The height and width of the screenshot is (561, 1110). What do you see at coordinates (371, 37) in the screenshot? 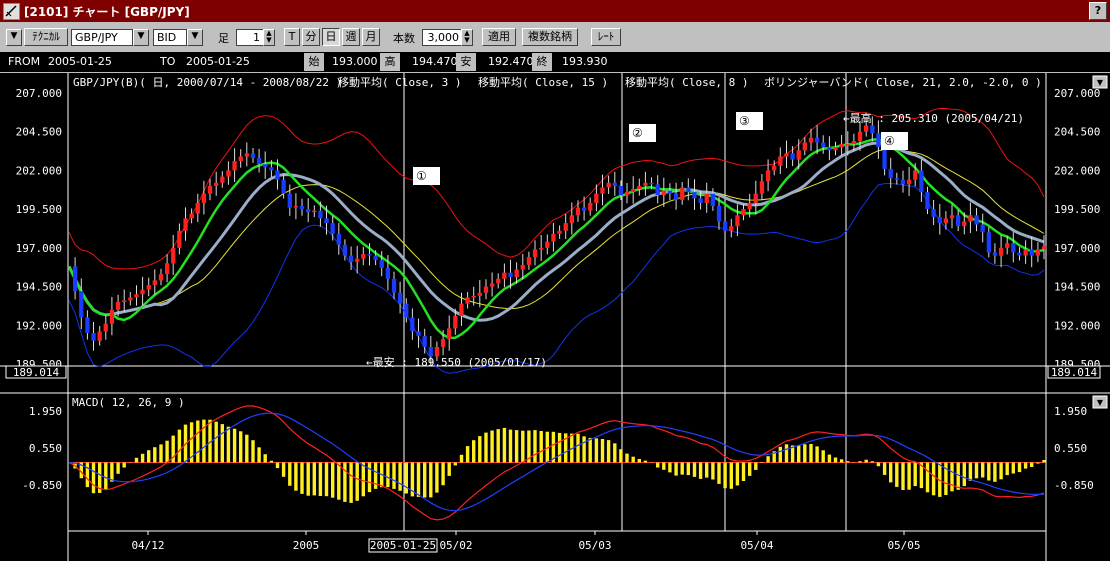
I see `period-month-button: 月` at bounding box center [371, 37].